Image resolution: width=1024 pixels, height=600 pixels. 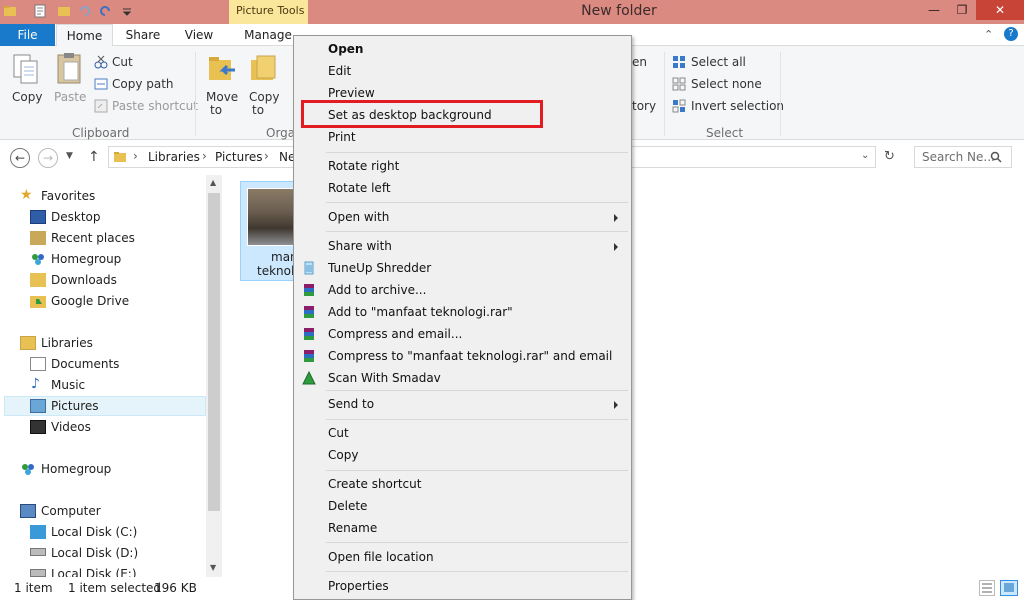 I want to click on scroll-up-icon: ▲, so click(x=213, y=182).